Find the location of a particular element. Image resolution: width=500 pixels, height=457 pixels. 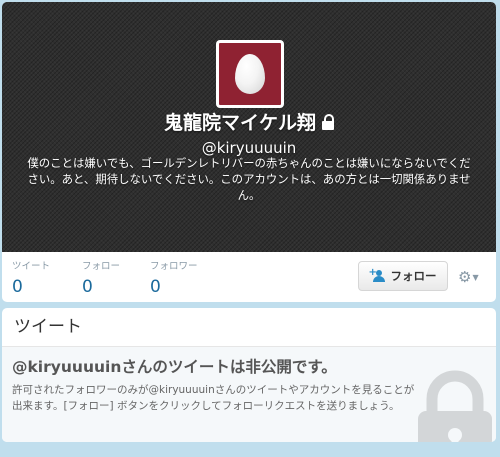

chevron-down-icon: ▼ is located at coordinates (475, 277).